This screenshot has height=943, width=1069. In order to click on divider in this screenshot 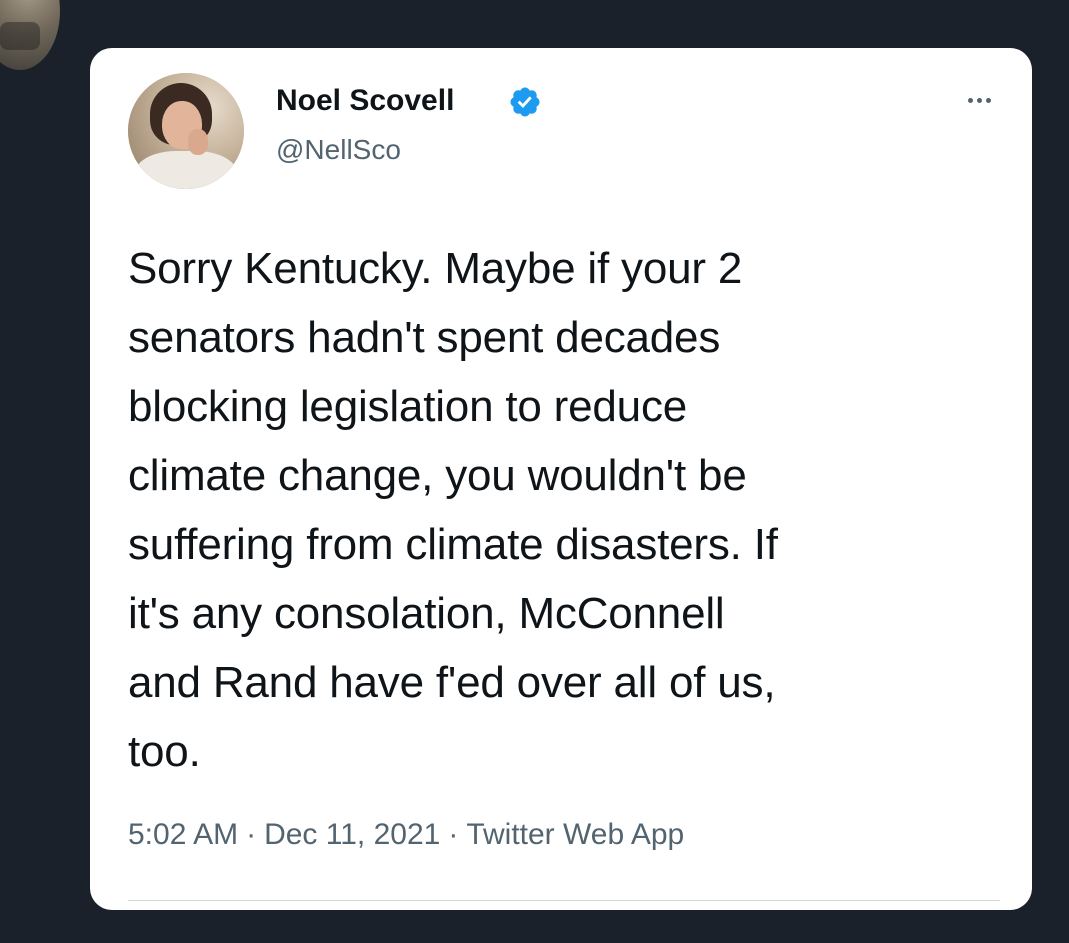, I will do `click(564, 900)`.